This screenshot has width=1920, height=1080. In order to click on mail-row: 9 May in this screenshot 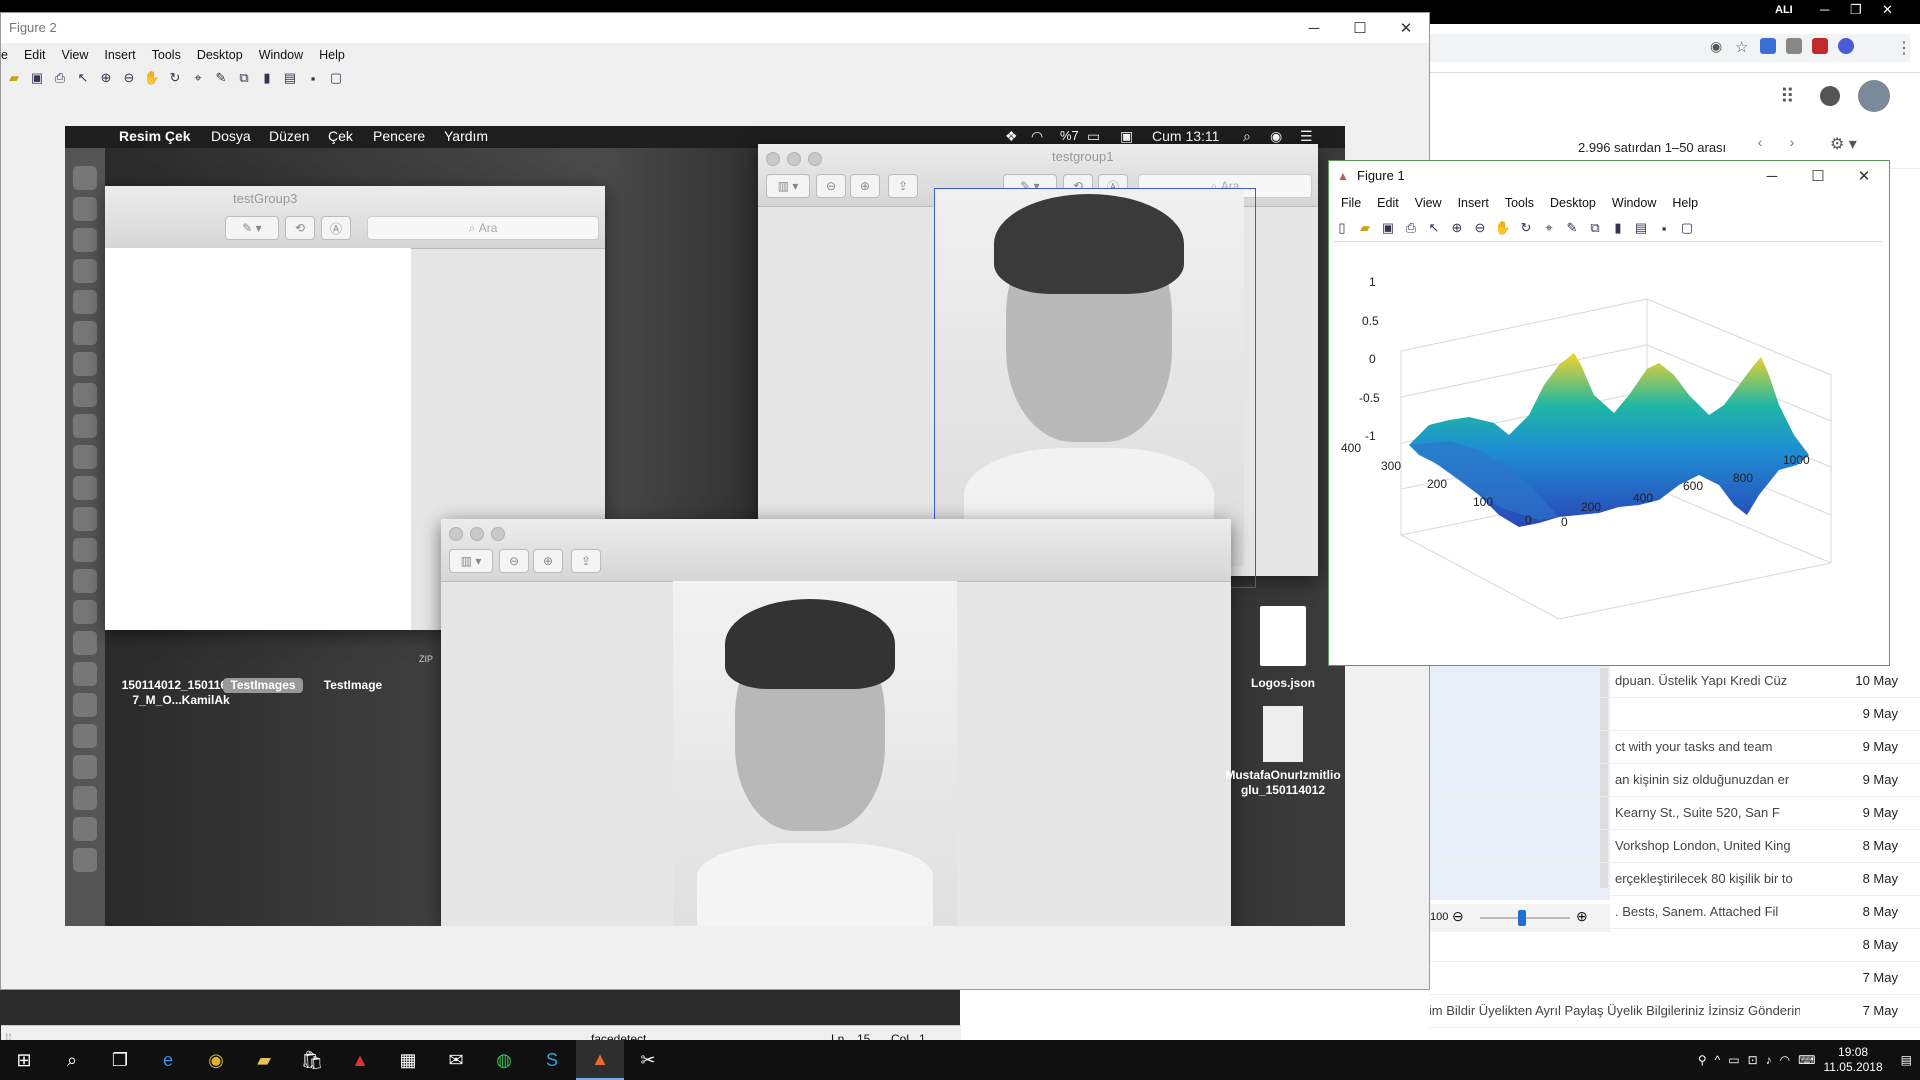, I will do `click(1675, 714)`.